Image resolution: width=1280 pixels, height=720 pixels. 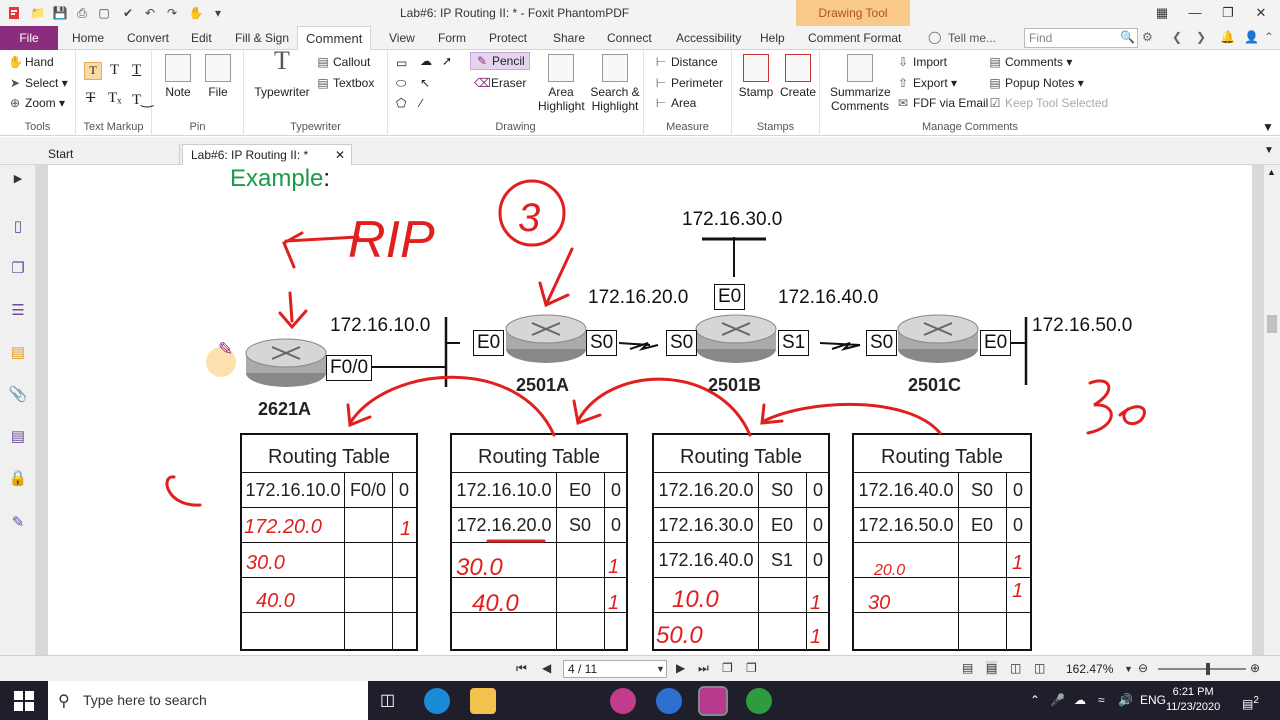 What do you see at coordinates (500, 83) in the screenshot?
I see `eraser-button: ⌫Eraser` at bounding box center [500, 83].